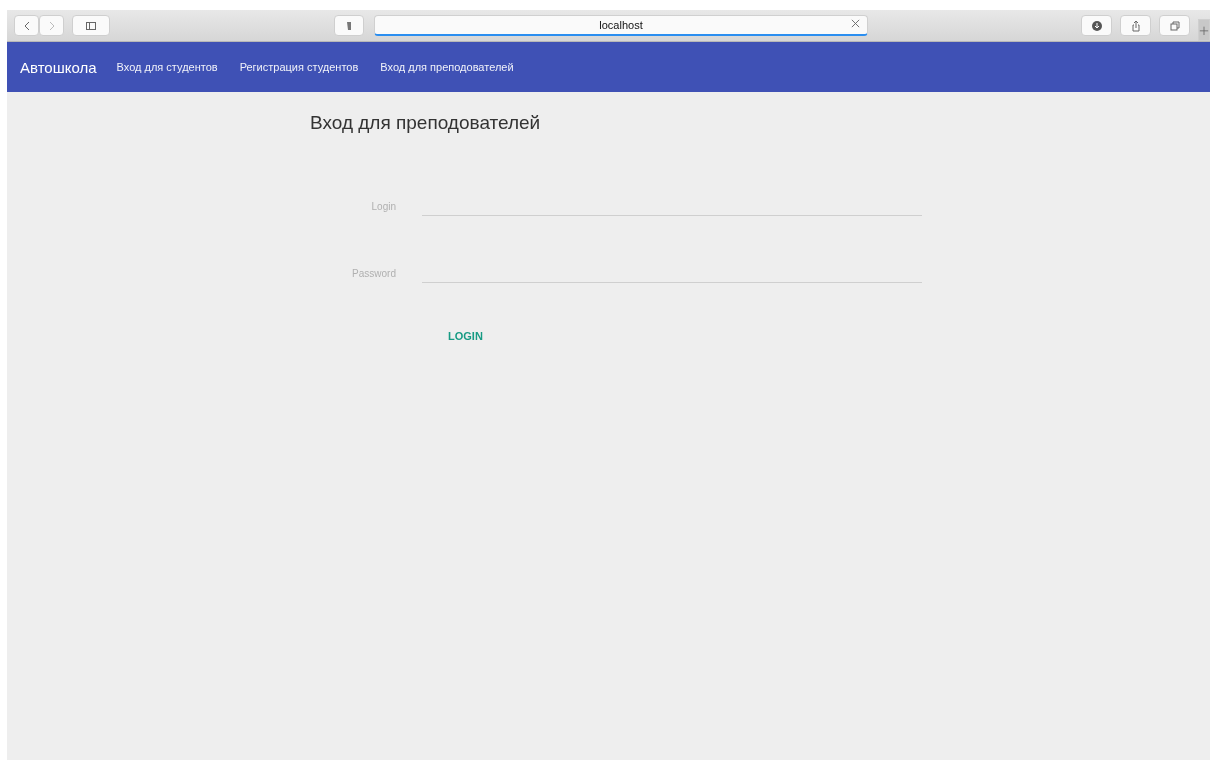 This screenshot has height=760, width=1210. I want to click on address-text: localhost, so click(621, 25).